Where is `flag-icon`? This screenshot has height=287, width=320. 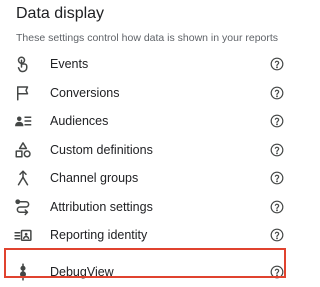 flag-icon is located at coordinates (23, 93).